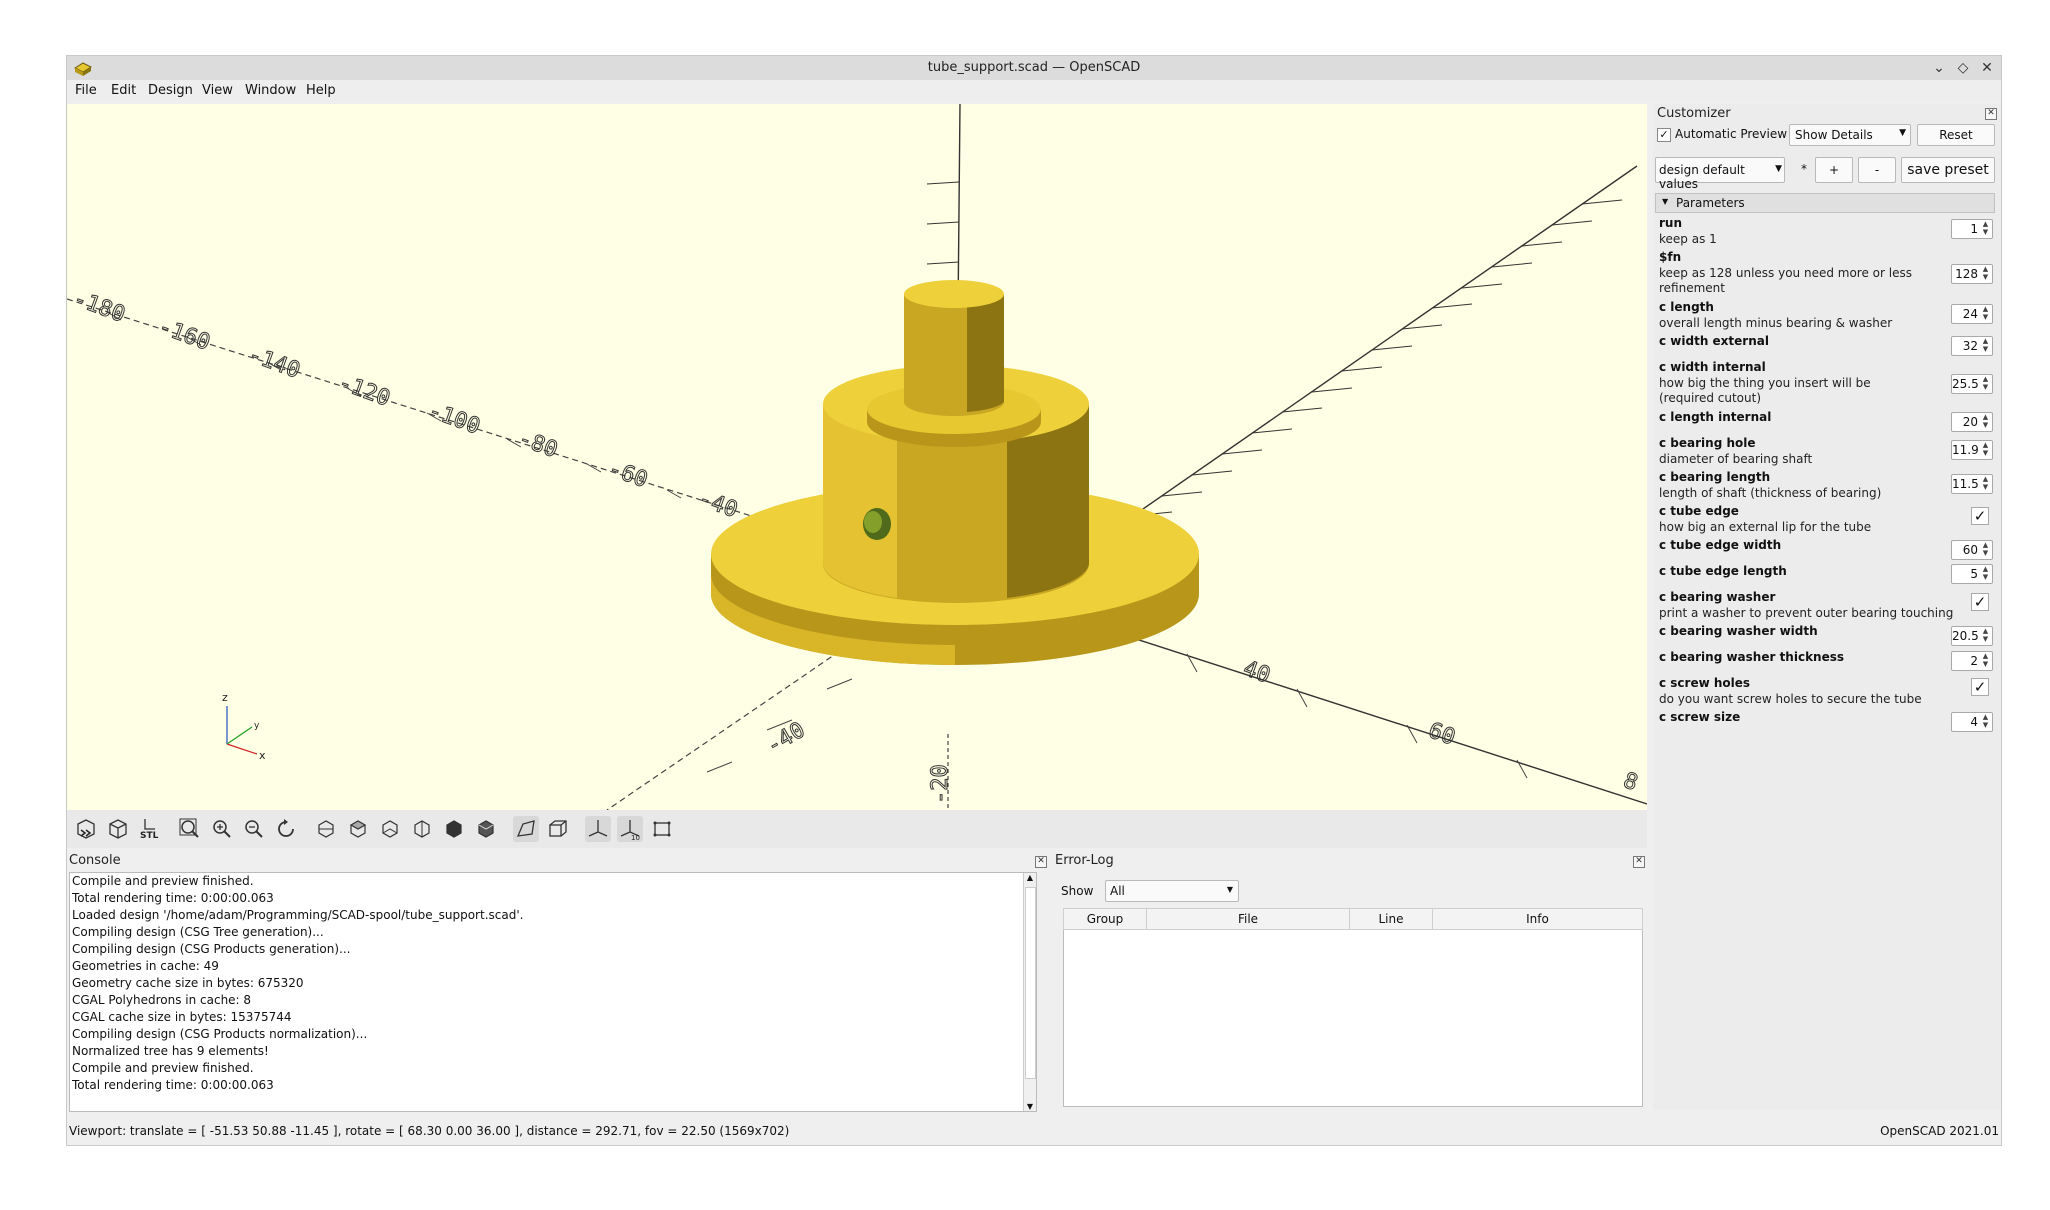 The image size is (2050, 1210). Describe the element at coordinates (274, 363) in the screenshot. I see `x-tick-neg140: -140` at that location.